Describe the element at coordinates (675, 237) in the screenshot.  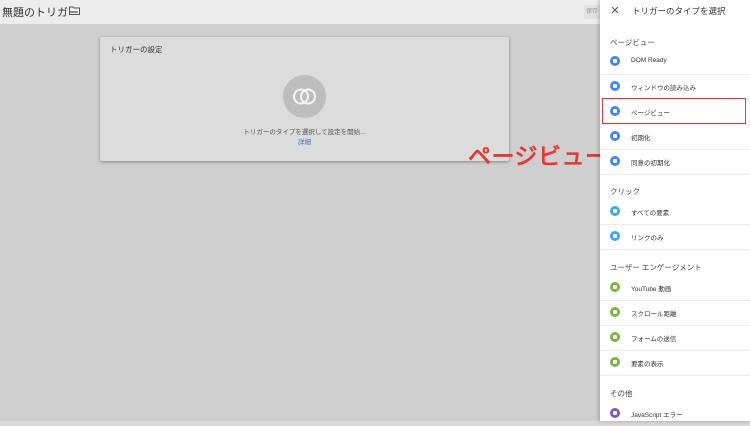
I see `trigger-item-links-only: リンクのみ` at that location.